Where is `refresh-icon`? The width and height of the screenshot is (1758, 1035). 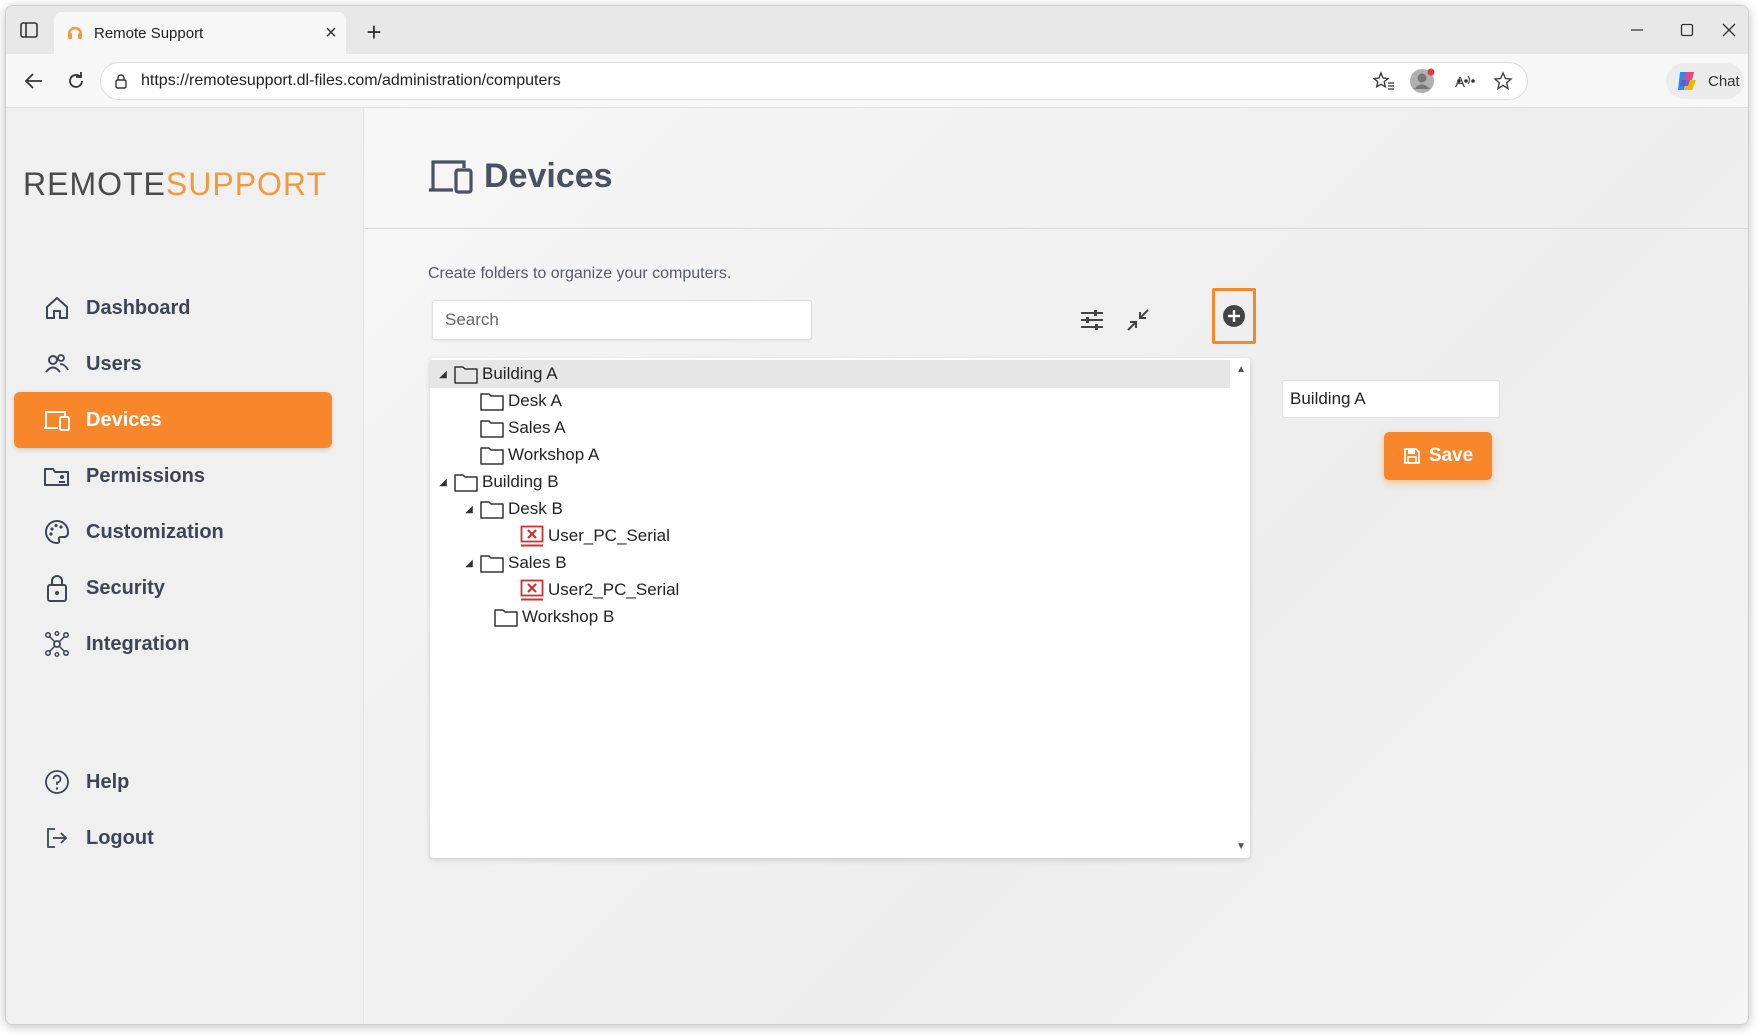 refresh-icon is located at coordinates (76, 81).